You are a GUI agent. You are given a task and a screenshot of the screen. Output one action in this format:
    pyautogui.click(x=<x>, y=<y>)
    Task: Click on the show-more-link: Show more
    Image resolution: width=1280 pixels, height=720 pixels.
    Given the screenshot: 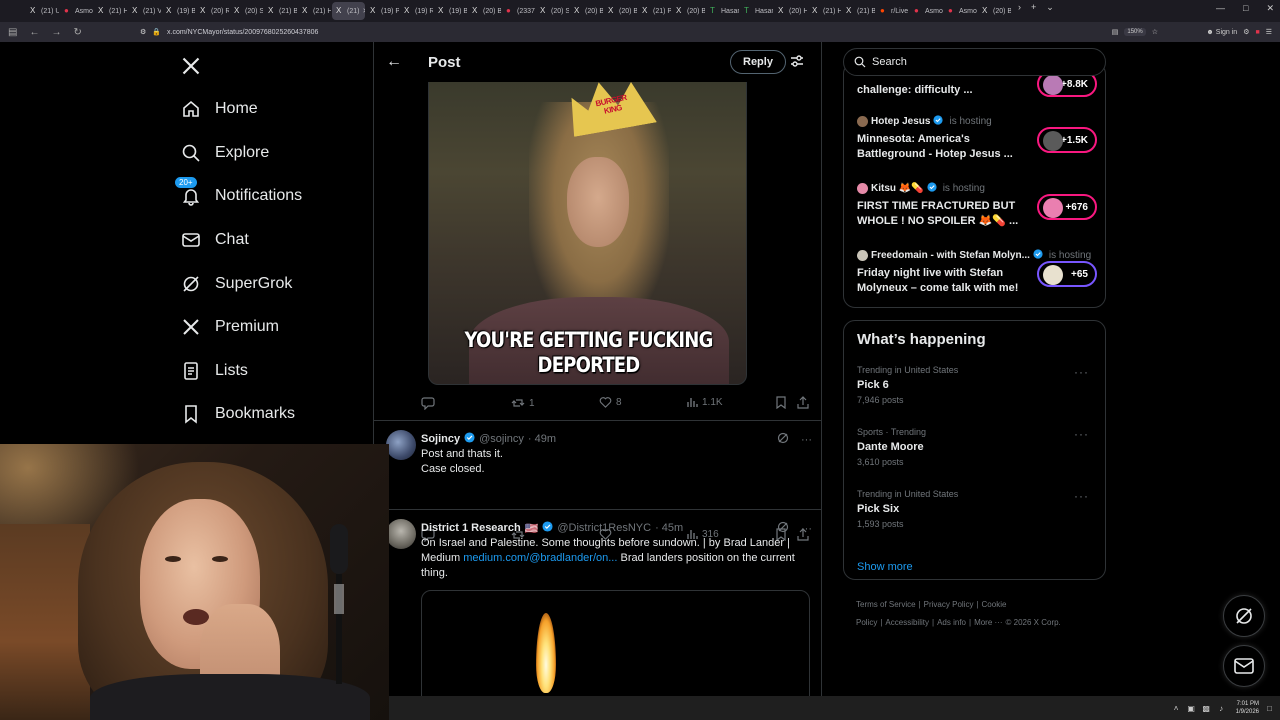 What is the action you would take?
    pyautogui.click(x=885, y=567)
    